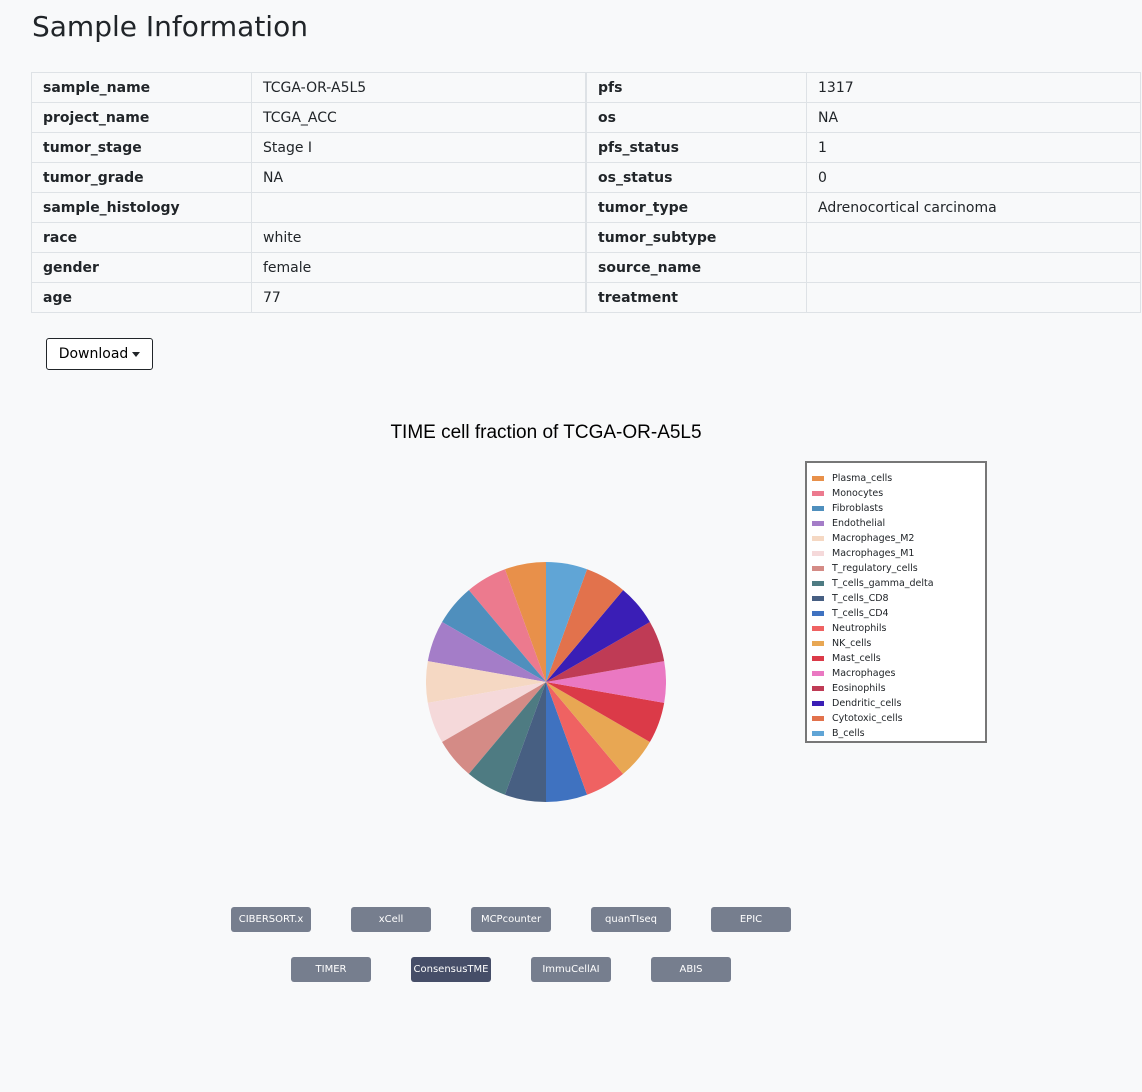 The height and width of the screenshot is (1092, 1142). I want to click on legend-label: T_cells_CD8, so click(860, 598).